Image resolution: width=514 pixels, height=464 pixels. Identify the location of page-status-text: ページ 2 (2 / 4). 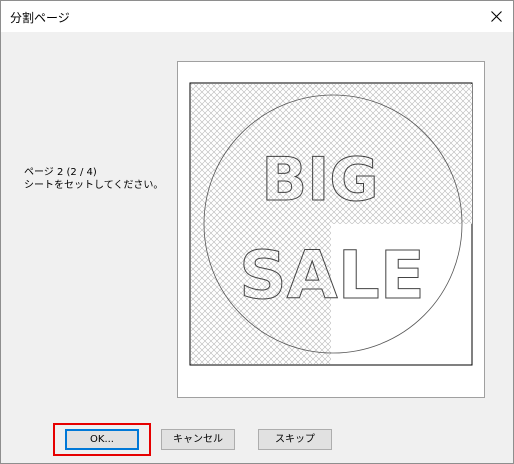
(60, 172).